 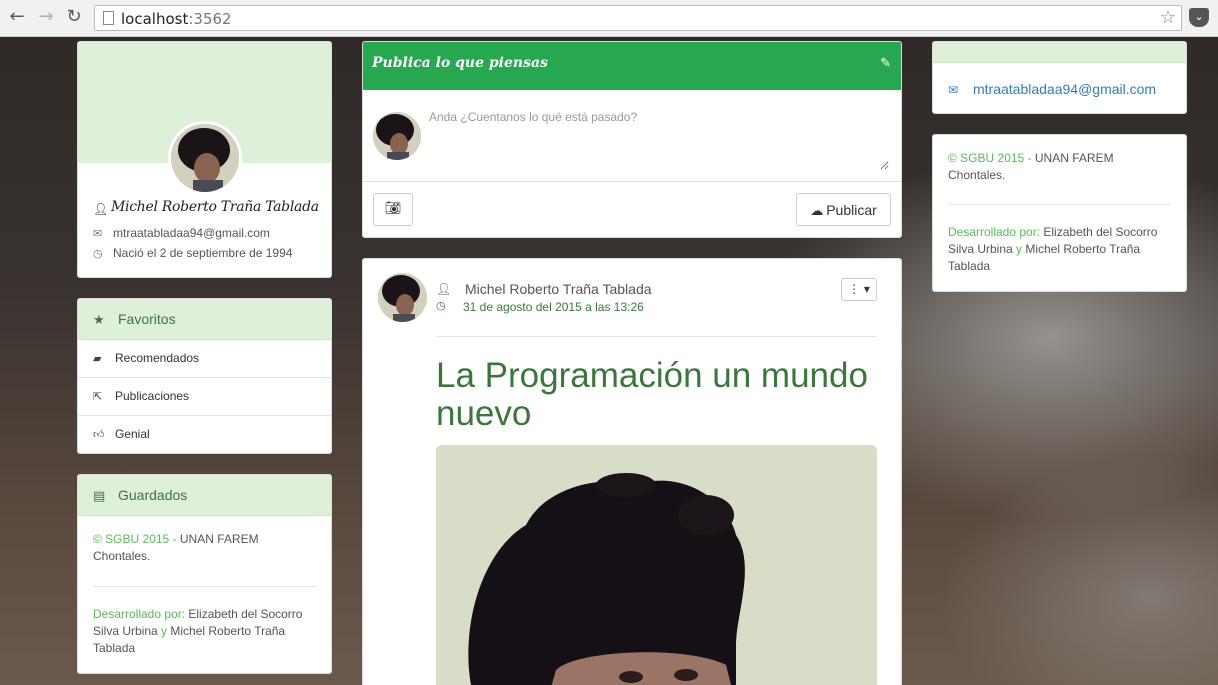 I want to click on page-icon, so click(x=108, y=18).